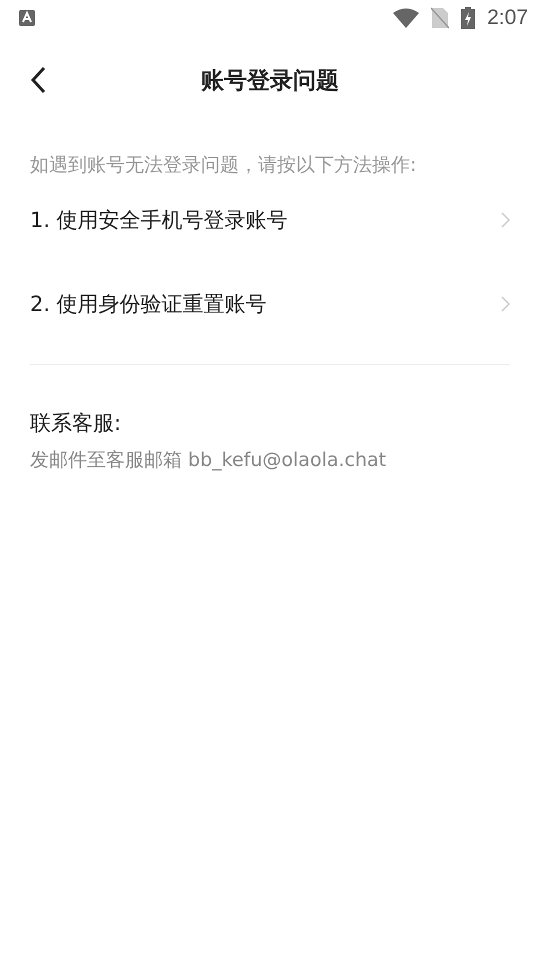 This screenshot has width=540, height=960. Describe the element at coordinates (468, 18) in the screenshot. I see `battery-charging-icon` at that location.